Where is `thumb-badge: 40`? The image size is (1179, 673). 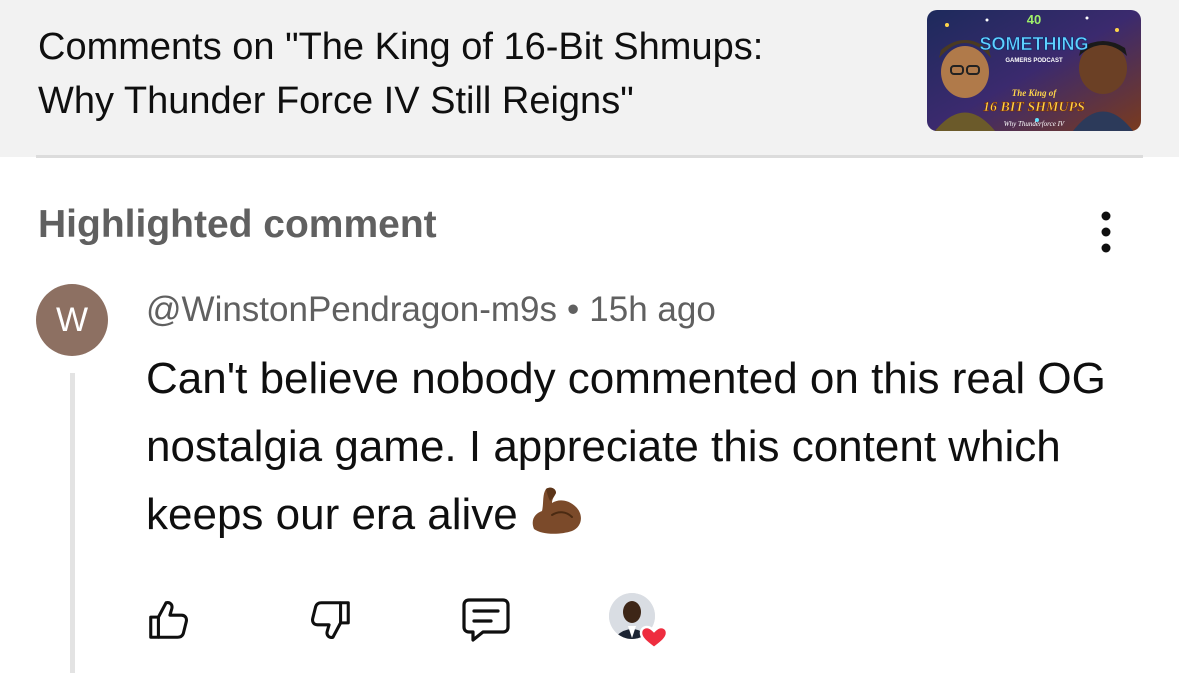 thumb-badge: 40 is located at coordinates (1034, 19).